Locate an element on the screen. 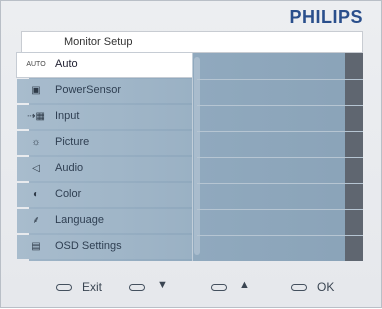  menu-item-label: Language is located at coordinates (79, 220).